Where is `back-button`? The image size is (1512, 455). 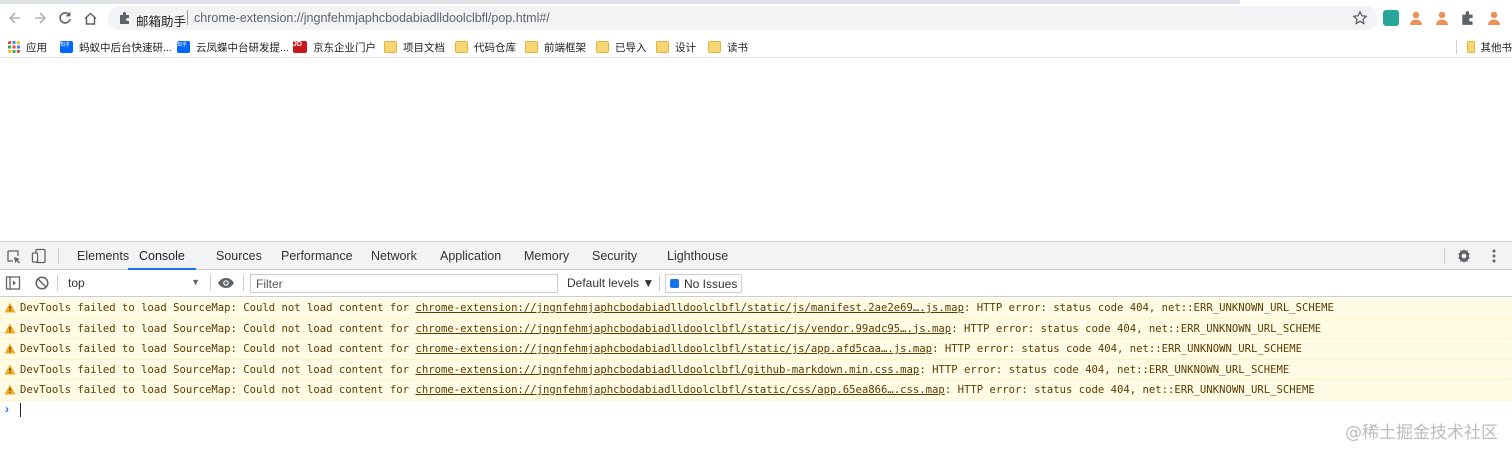 back-button is located at coordinates (15, 18).